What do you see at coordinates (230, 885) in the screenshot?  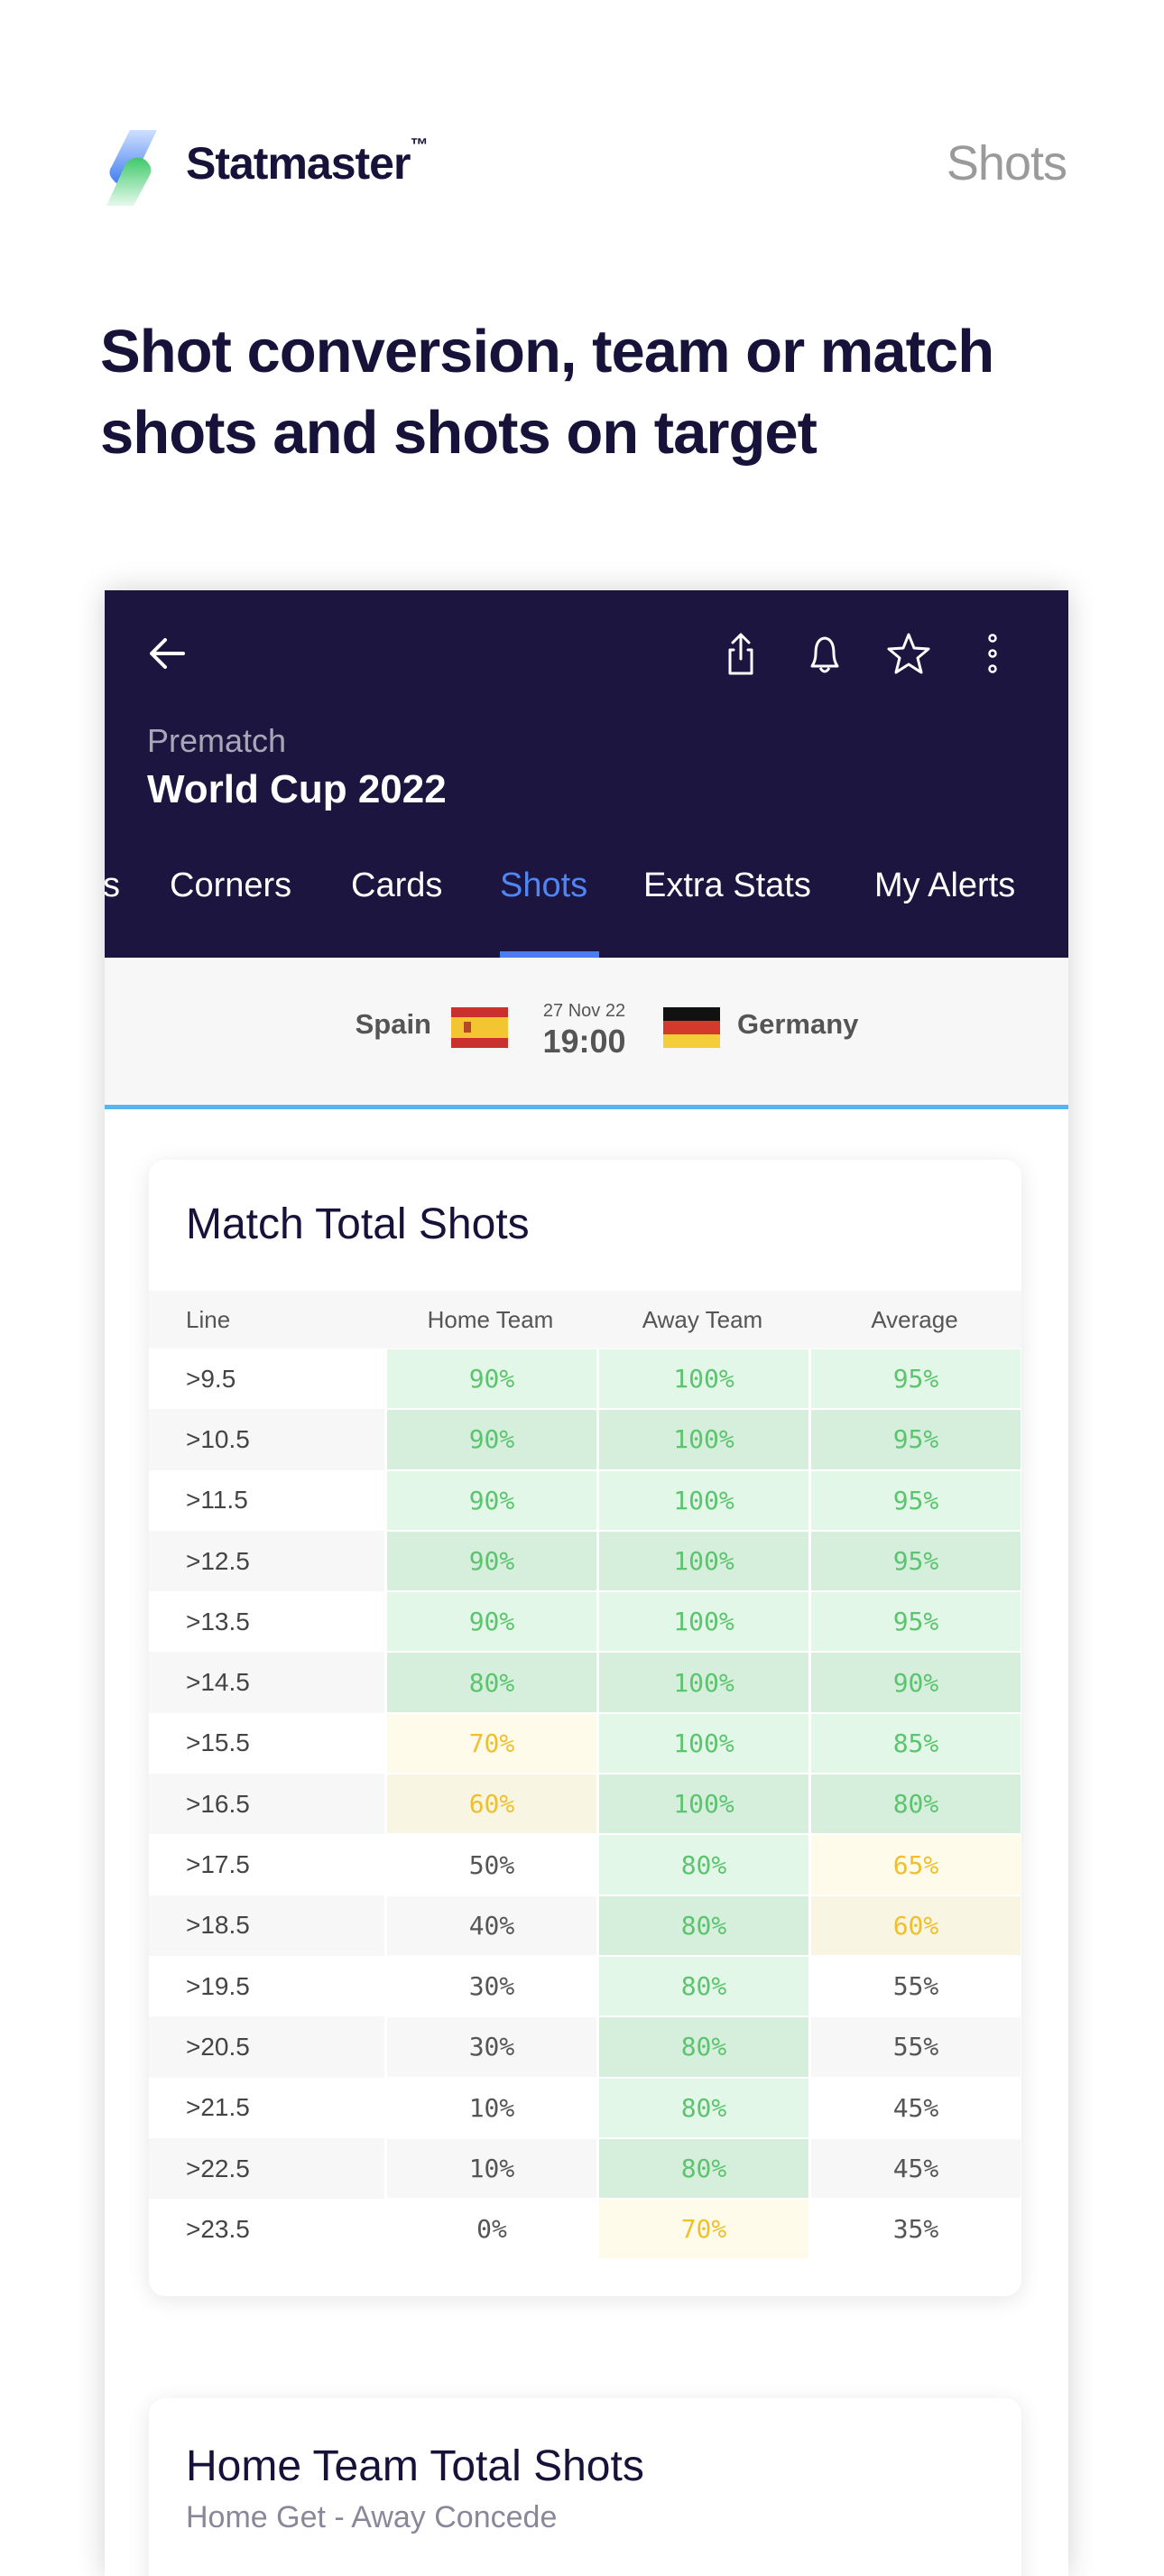 I see `tab-corners: Corners` at bounding box center [230, 885].